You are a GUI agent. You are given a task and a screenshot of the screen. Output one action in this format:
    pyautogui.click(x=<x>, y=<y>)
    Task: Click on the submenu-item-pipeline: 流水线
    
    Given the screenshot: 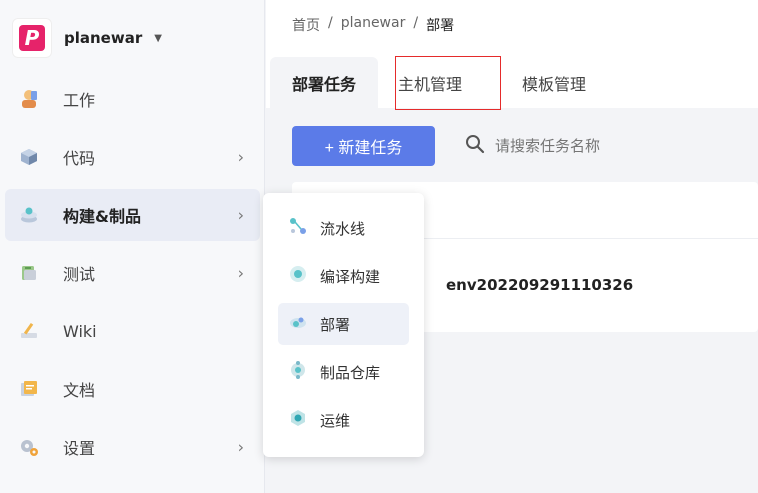 What is the action you would take?
    pyautogui.click(x=343, y=228)
    